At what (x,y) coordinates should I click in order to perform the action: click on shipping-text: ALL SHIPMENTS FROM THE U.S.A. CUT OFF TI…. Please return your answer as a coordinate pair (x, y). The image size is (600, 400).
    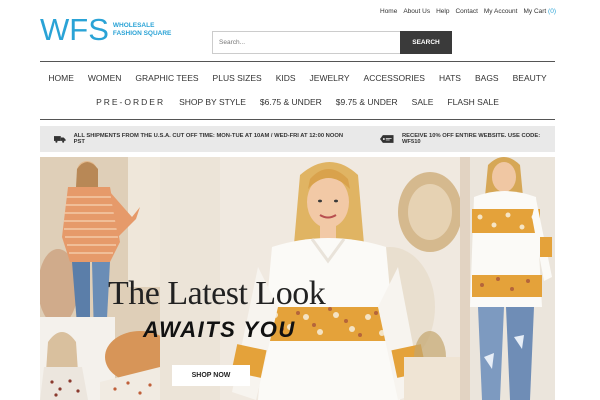
    Looking at the image, I should click on (208, 139).